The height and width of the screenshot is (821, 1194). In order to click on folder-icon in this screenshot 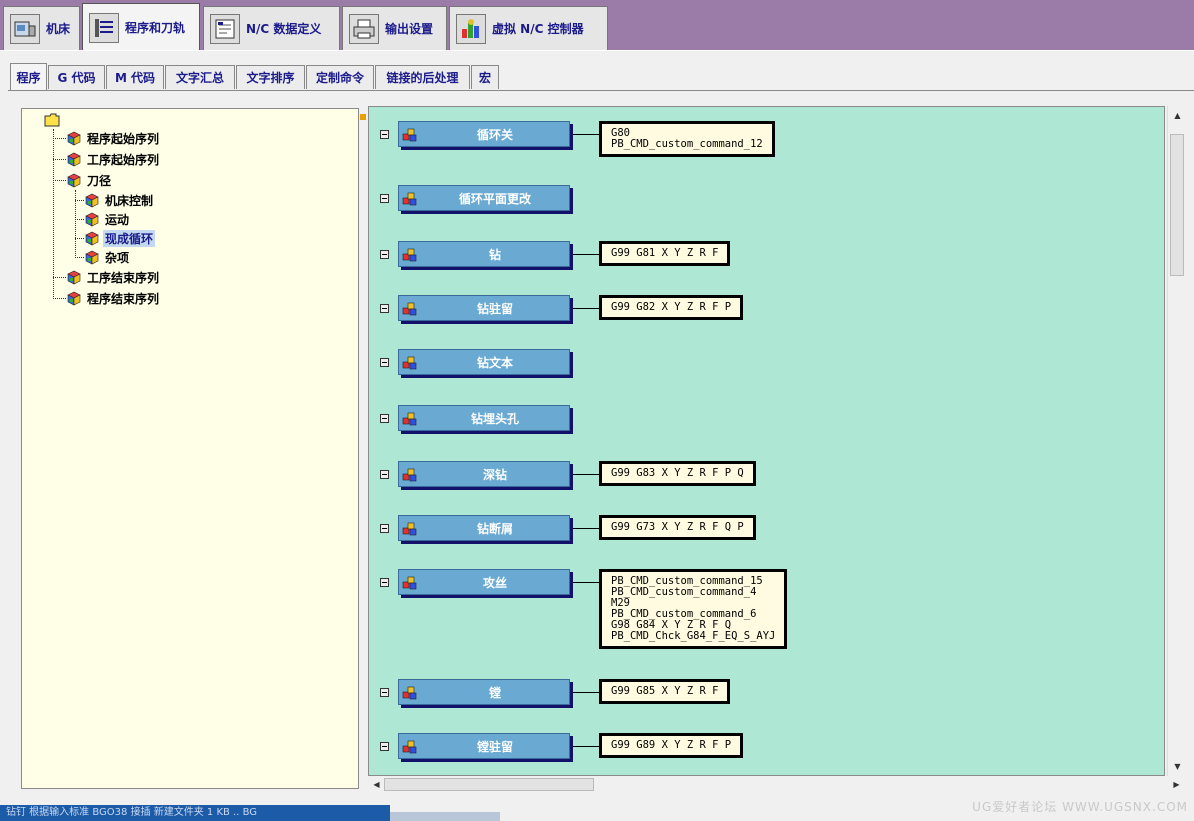, I will do `click(52, 120)`.